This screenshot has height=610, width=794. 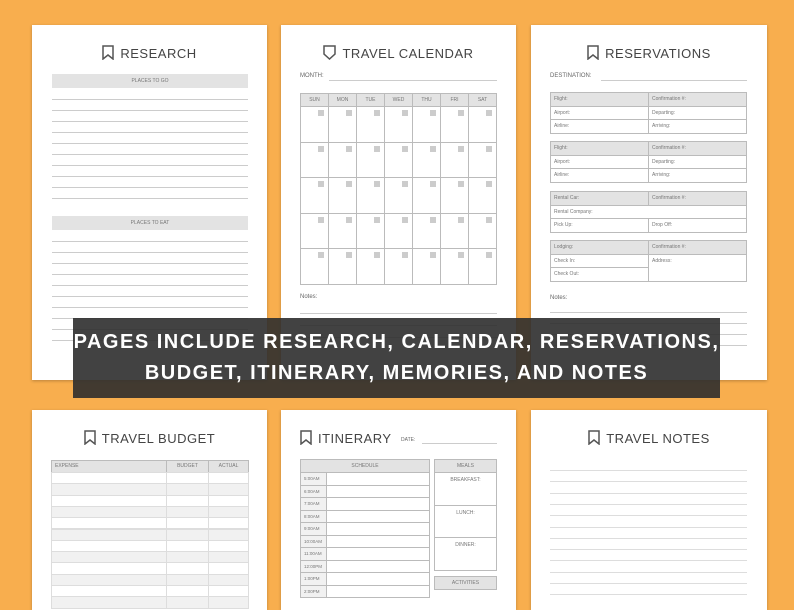 I want to click on reservation-field: Rental Car:, so click(x=599, y=198).